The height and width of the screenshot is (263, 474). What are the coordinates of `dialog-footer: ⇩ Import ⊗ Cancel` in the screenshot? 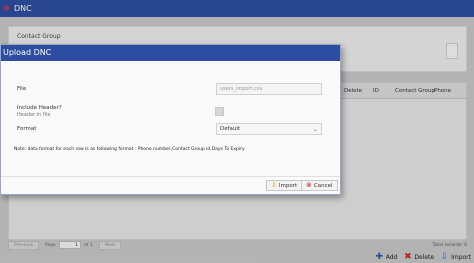 It's located at (170, 185).